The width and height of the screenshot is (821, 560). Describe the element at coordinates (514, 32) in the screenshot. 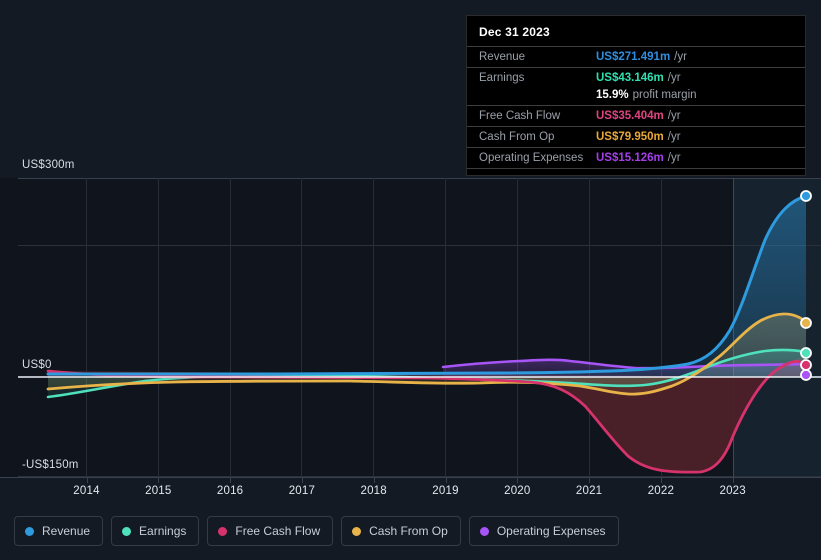

I see `tooltip-date: Dec 31 2023` at that location.